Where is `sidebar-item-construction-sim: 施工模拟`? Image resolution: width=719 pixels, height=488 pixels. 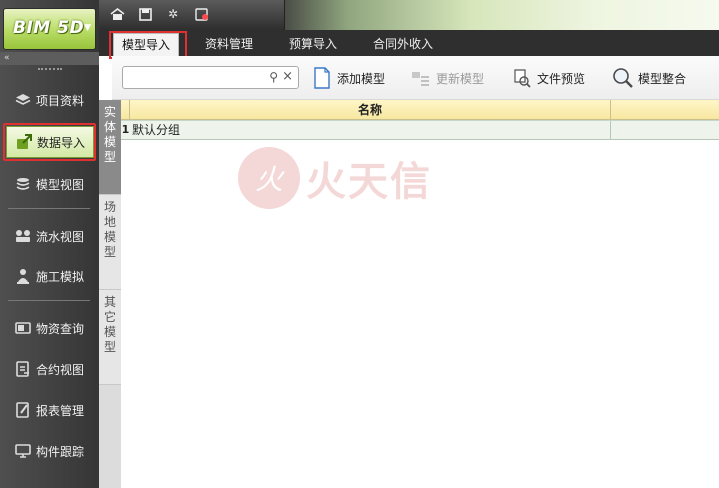 sidebar-item-construction-sim: 施工模拟 is located at coordinates (50, 276).